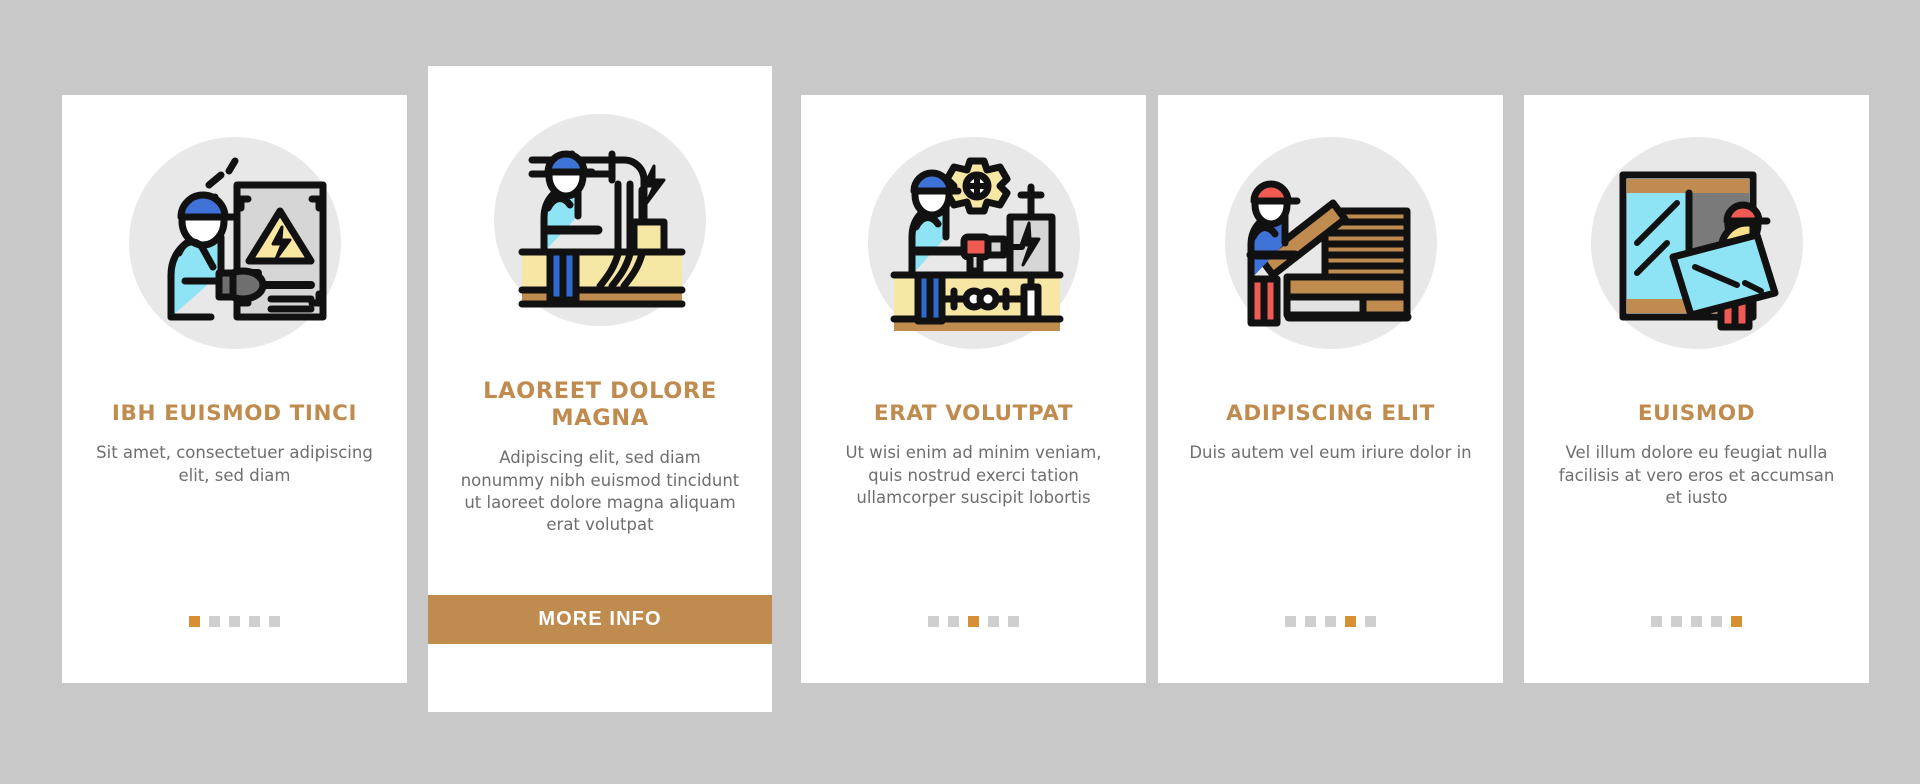 The height and width of the screenshot is (784, 1920). Describe the element at coordinates (600, 404) in the screenshot. I see `card-title-2: LAOREET DOLORE MAGNA` at that location.